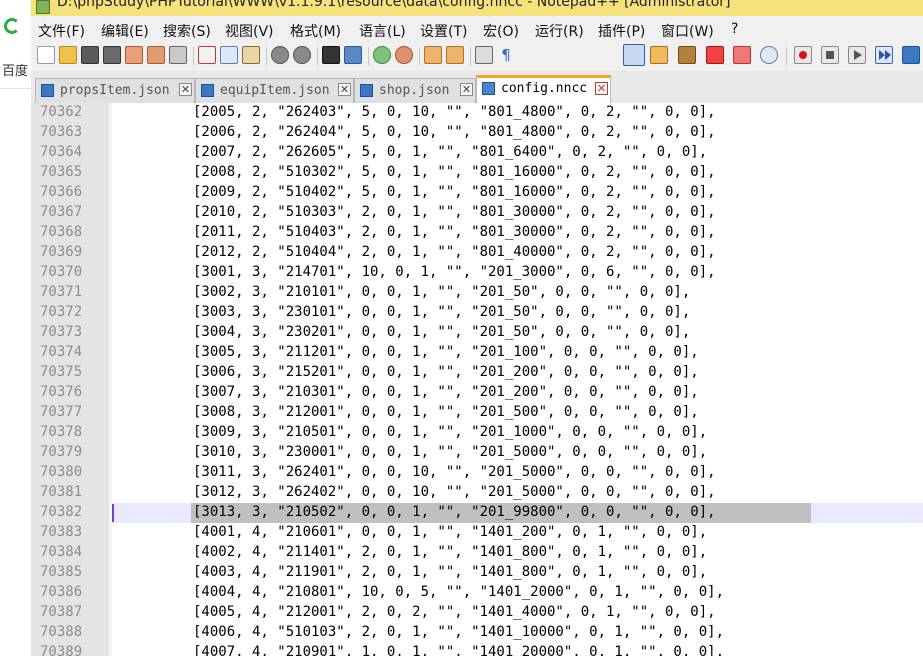 Image resolution: width=923 pixels, height=656 pixels. Describe the element at coordinates (229, 55) in the screenshot. I see `copy-icon` at that location.